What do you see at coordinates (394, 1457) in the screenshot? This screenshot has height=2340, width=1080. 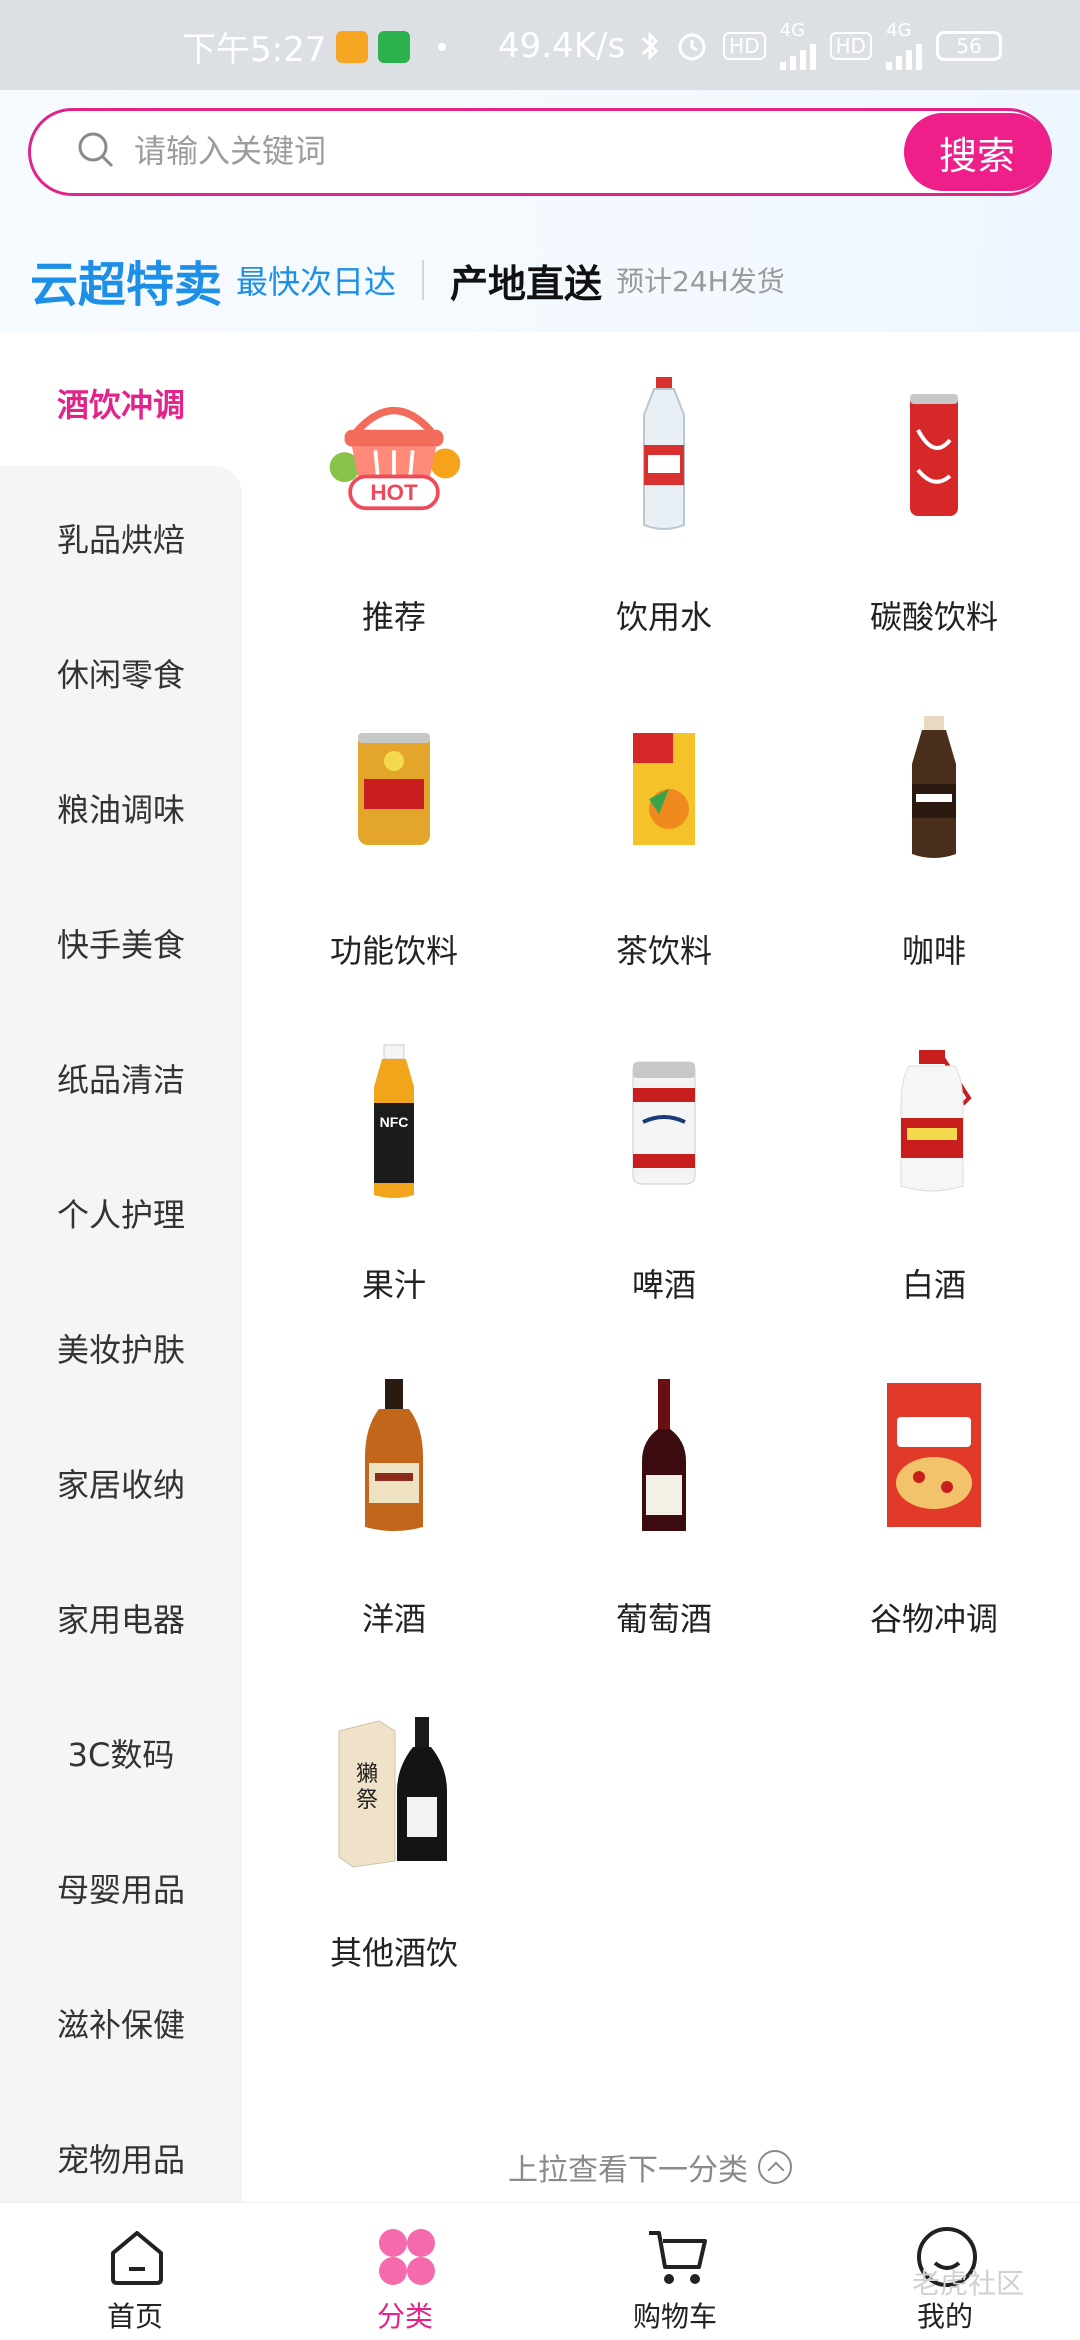 I see `whisky-bottle-icon` at bounding box center [394, 1457].